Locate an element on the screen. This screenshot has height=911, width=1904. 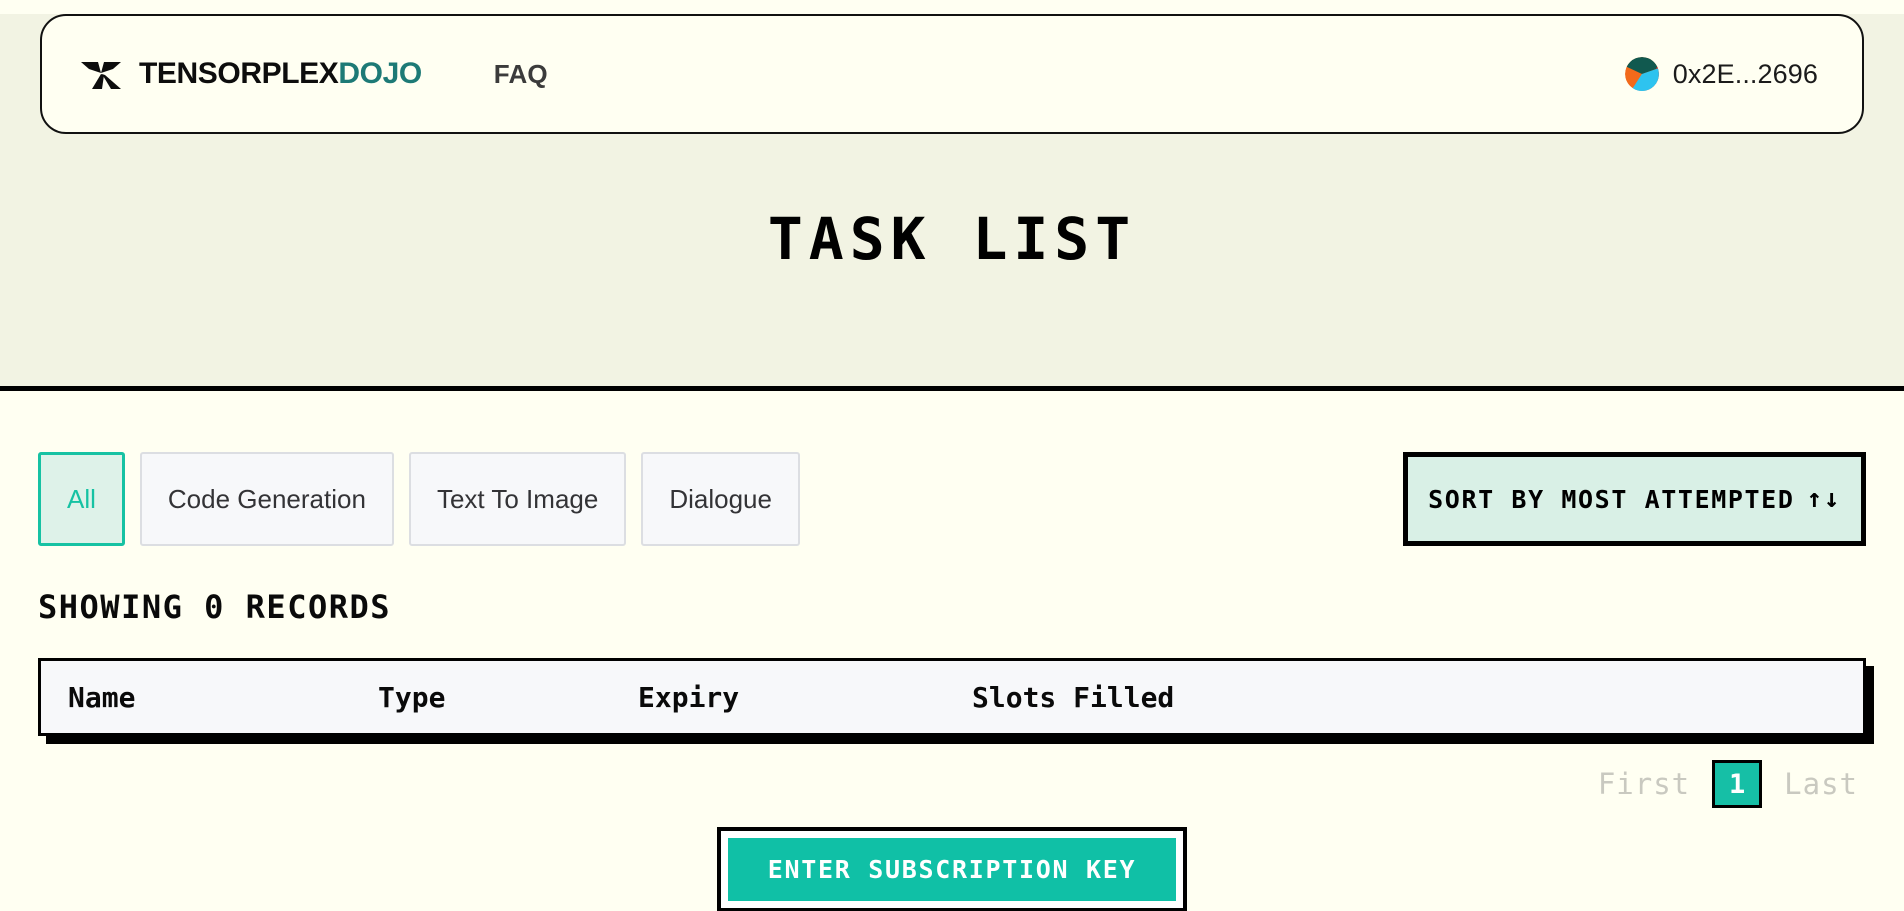
sort-button: SORT BY MOST ATTEMPTED ↑↓ is located at coordinates (1634, 499).